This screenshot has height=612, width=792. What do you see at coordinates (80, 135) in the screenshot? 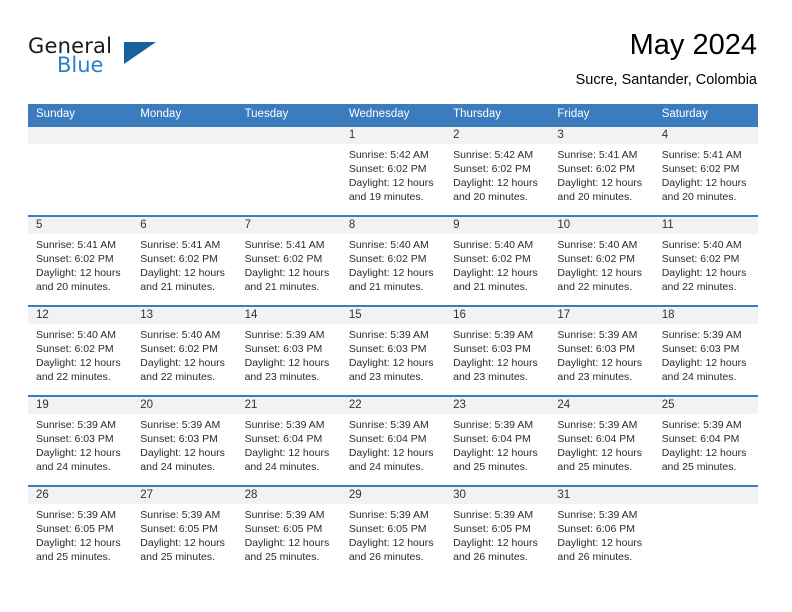
I see `day-number` at bounding box center [80, 135].